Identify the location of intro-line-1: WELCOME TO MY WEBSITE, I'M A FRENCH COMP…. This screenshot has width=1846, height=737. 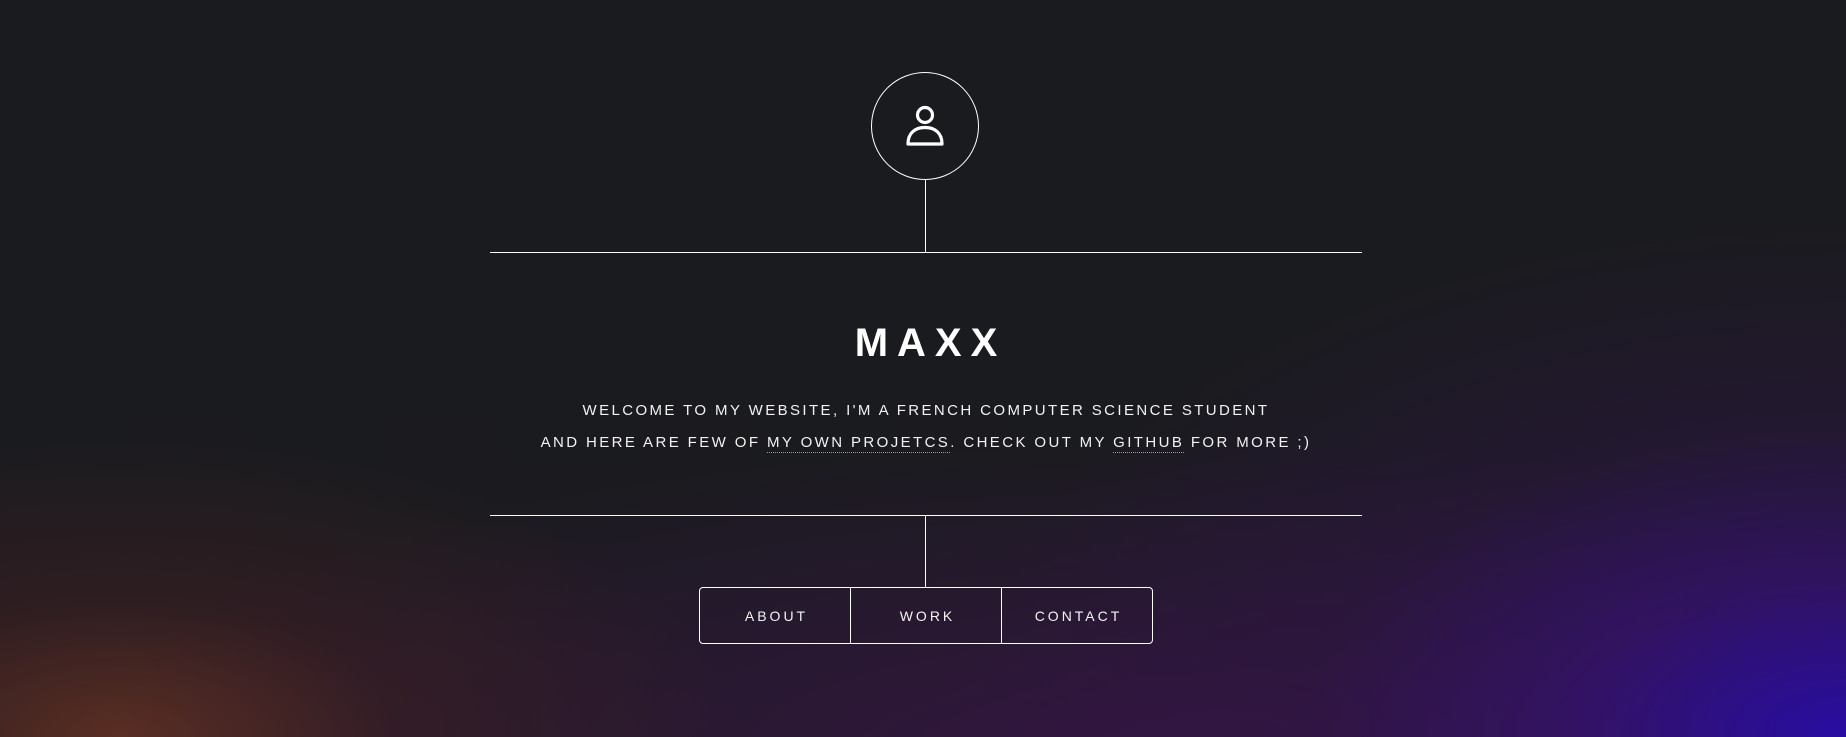
(926, 410).